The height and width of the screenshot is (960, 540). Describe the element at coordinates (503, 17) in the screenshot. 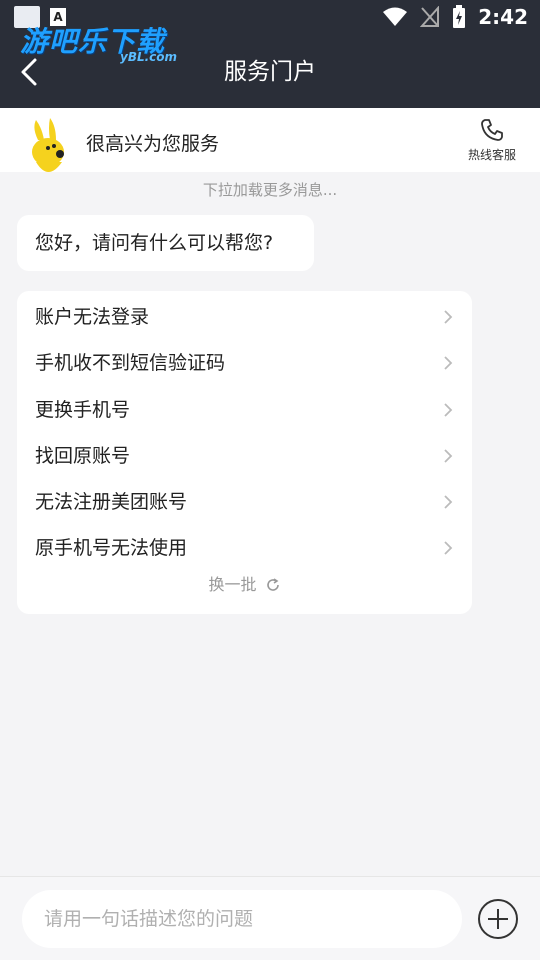

I see `status-time: 2:42` at that location.